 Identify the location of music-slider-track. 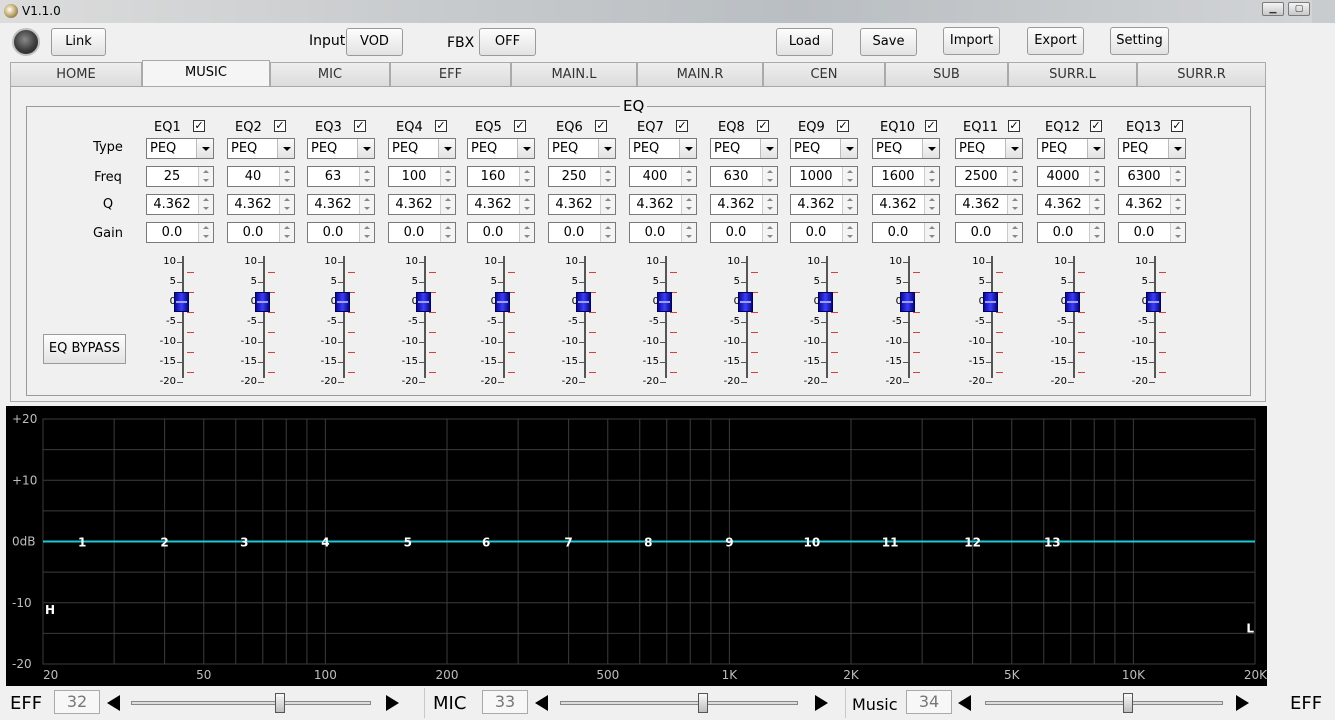
(1104, 703).